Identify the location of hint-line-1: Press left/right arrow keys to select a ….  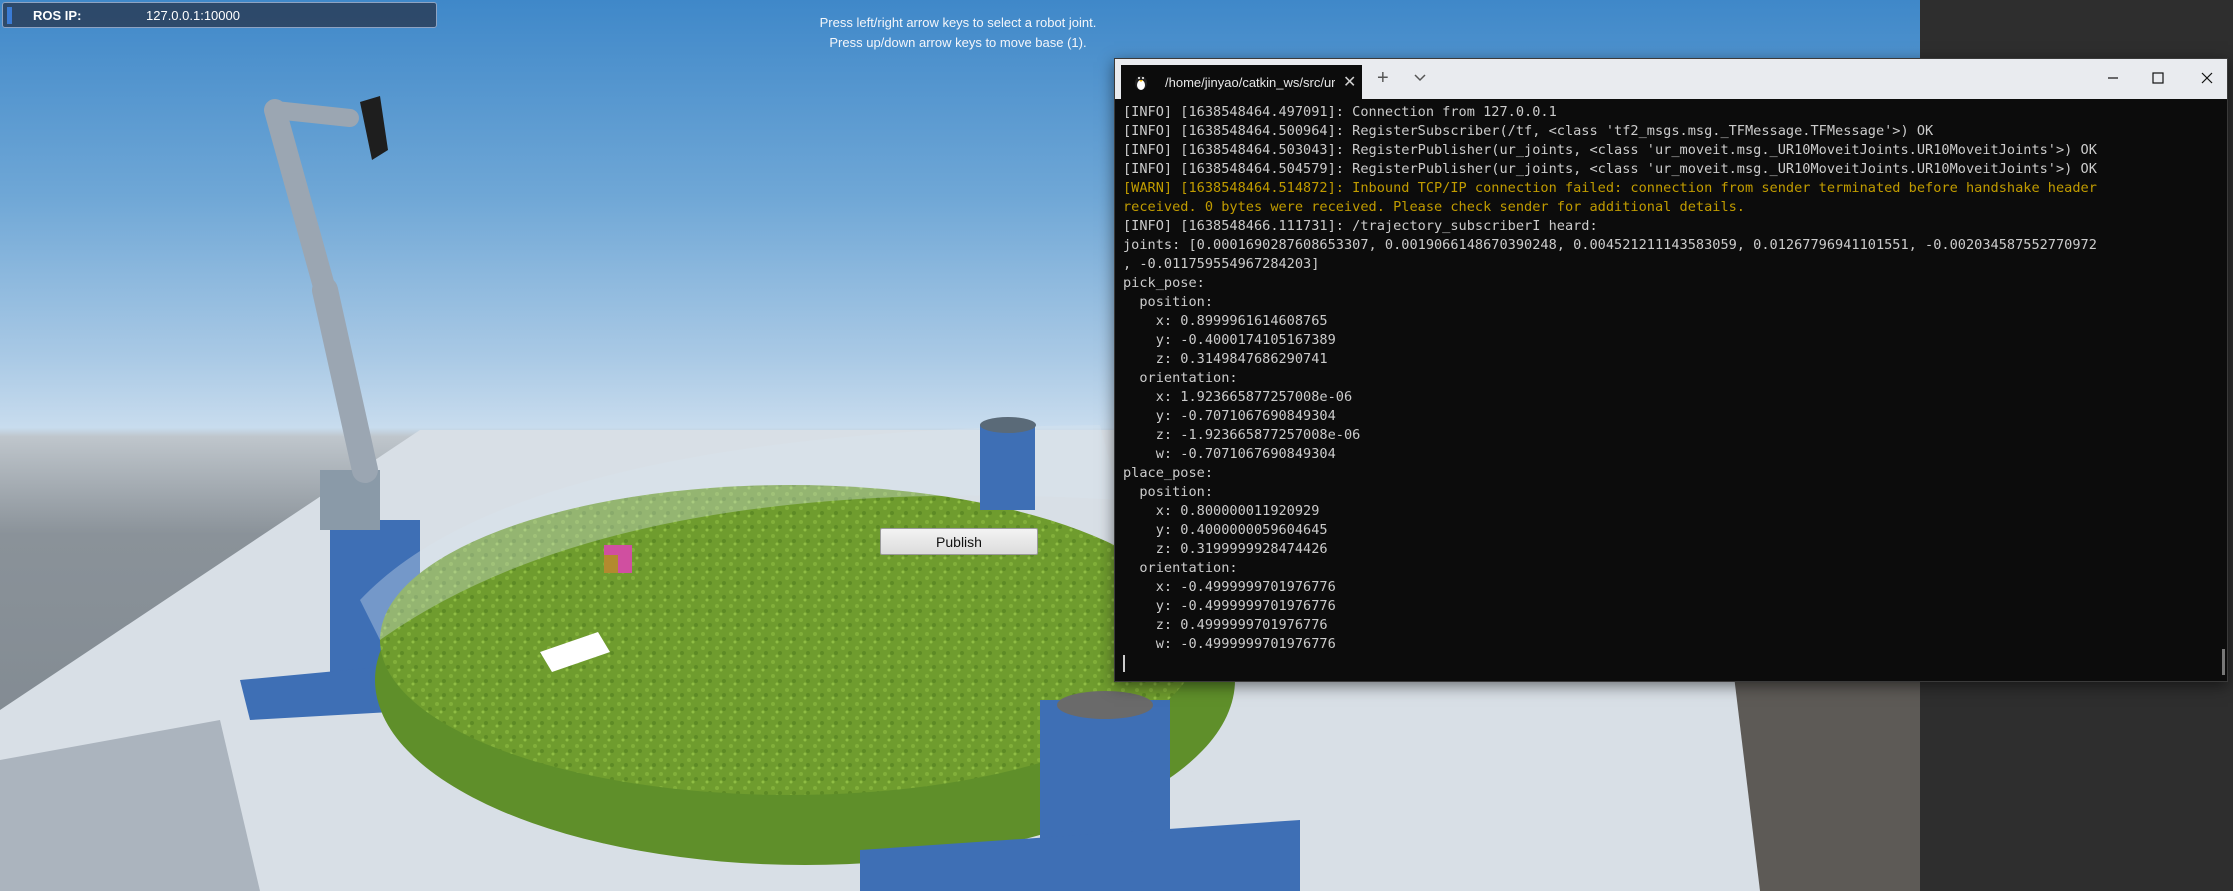
(958, 22).